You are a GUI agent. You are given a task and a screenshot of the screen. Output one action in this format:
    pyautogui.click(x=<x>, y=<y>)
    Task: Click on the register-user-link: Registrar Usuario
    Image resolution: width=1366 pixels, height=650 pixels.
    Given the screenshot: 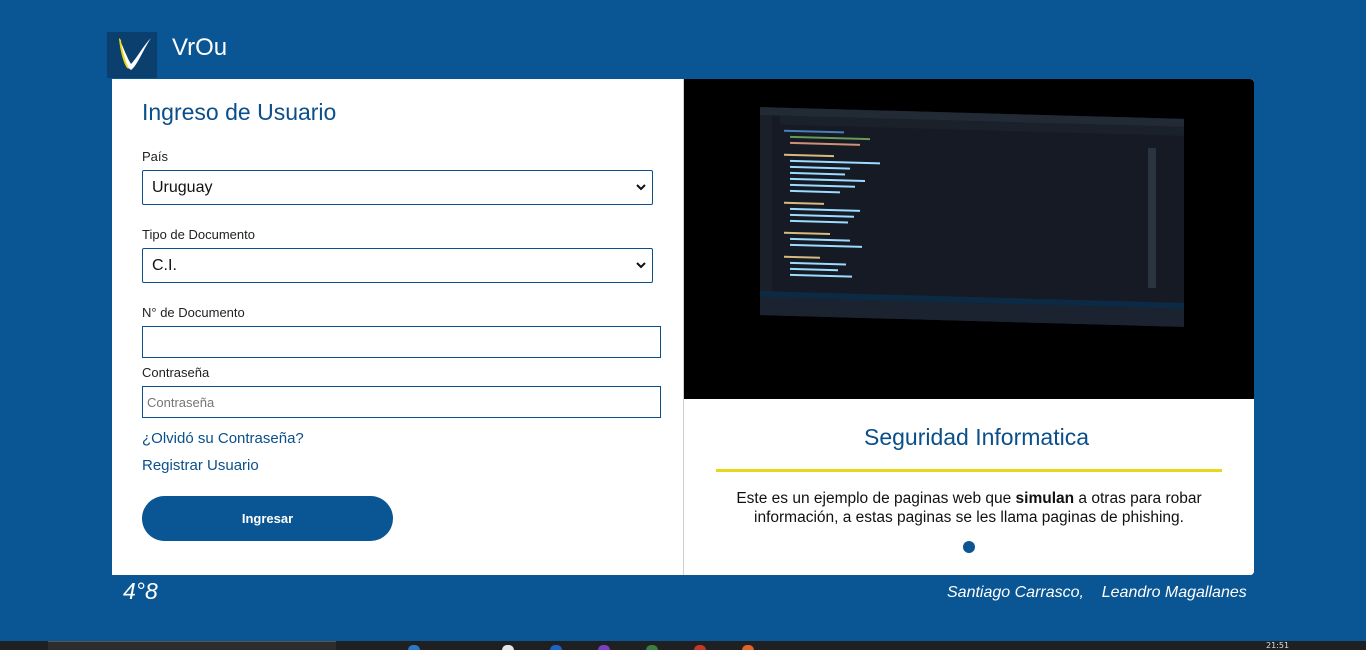 What is the action you would take?
    pyautogui.click(x=200, y=465)
    